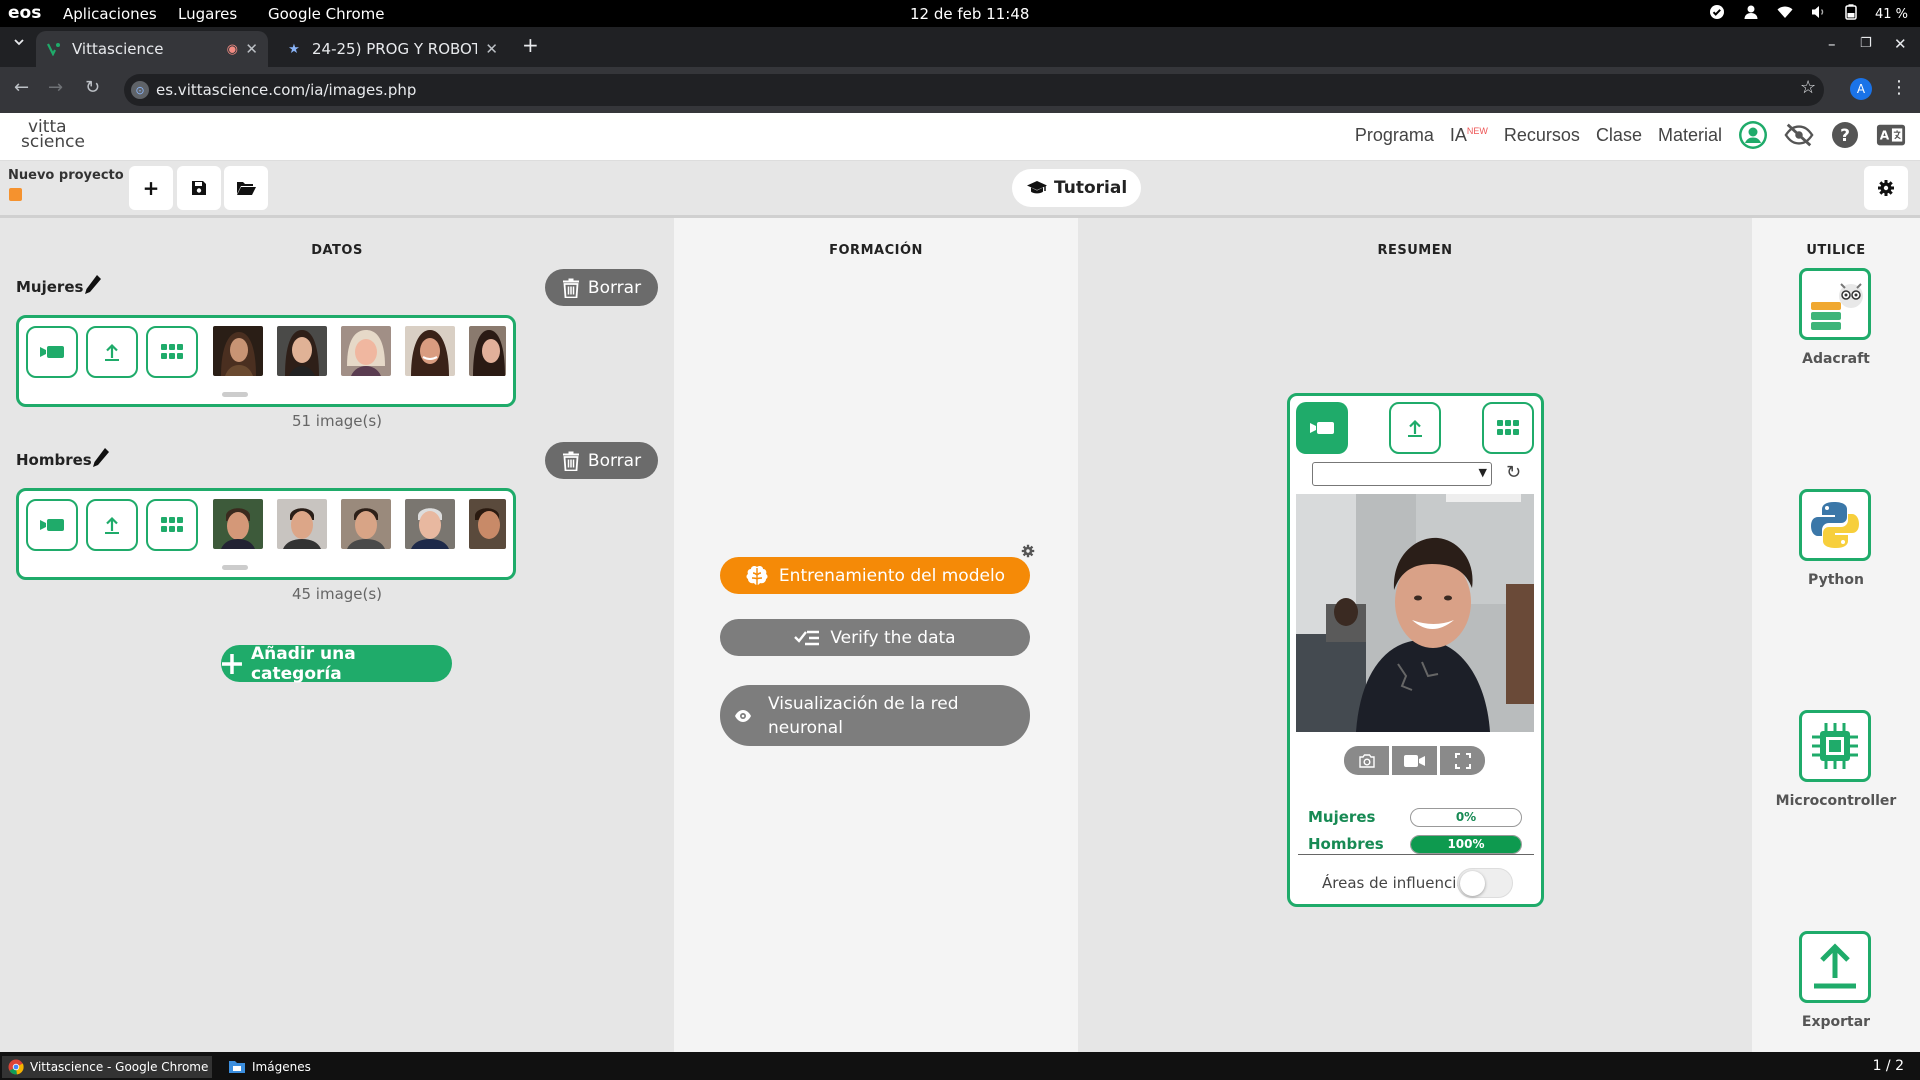 This screenshot has height=1080, width=1920. I want to click on adacraft-label: Adacraft, so click(1836, 359).